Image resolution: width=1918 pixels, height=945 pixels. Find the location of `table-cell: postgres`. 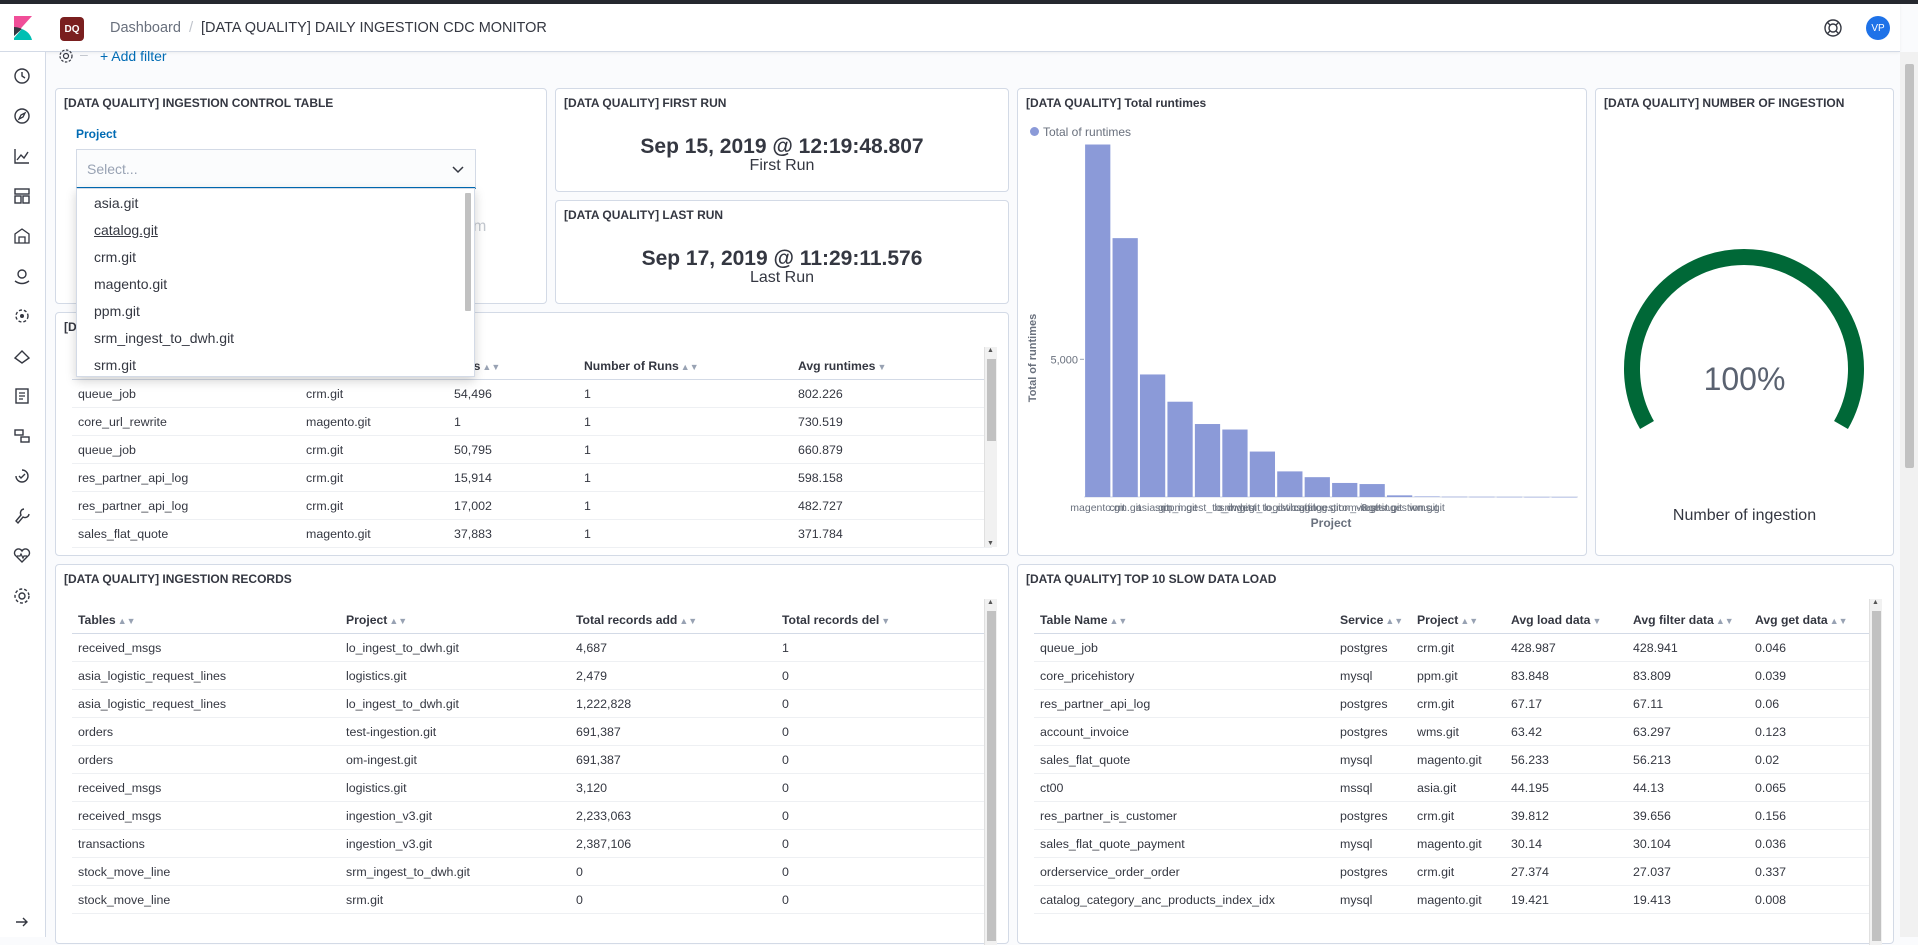

table-cell: postgres is located at coordinates (1372, 731).